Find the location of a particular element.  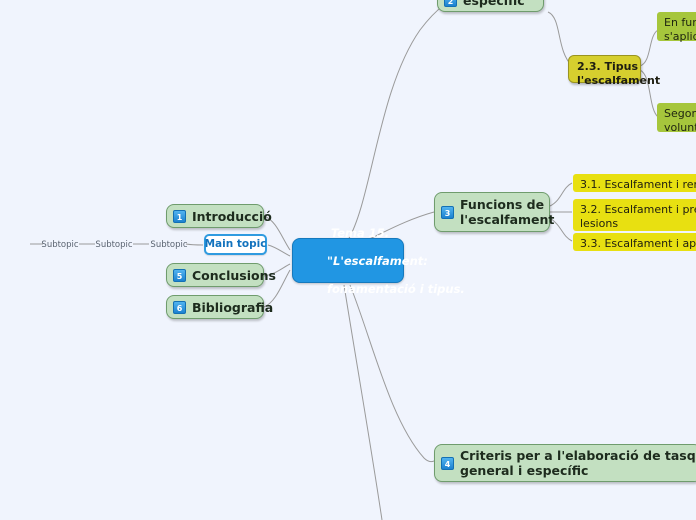

branch-label-especific: específic is located at coordinates (494, 4).